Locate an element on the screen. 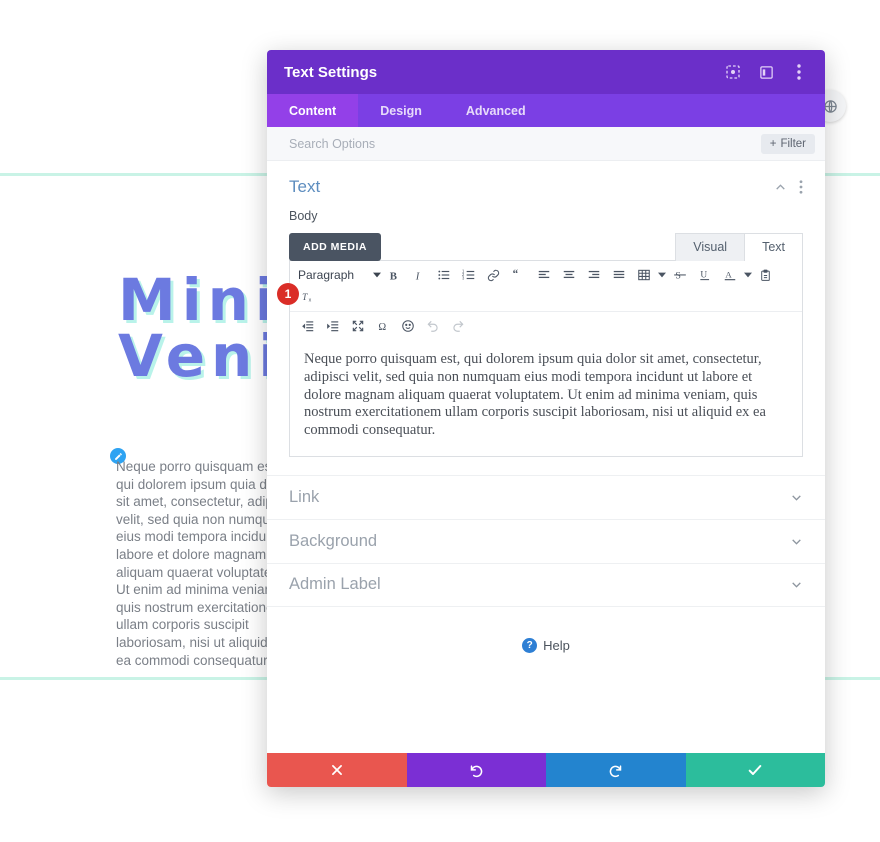 This screenshot has width=880, height=842. focus-target-icon is located at coordinates (733, 72).